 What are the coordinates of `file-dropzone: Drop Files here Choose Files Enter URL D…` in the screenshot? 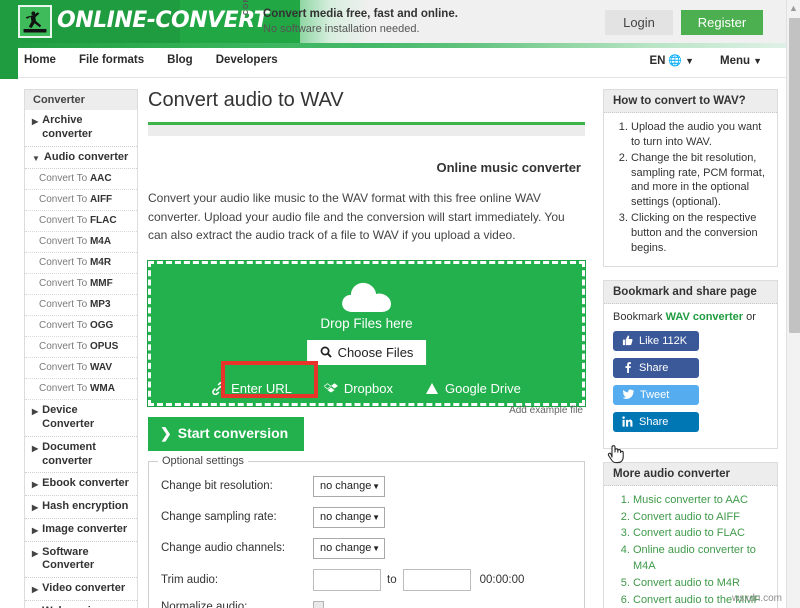 It's located at (366, 333).